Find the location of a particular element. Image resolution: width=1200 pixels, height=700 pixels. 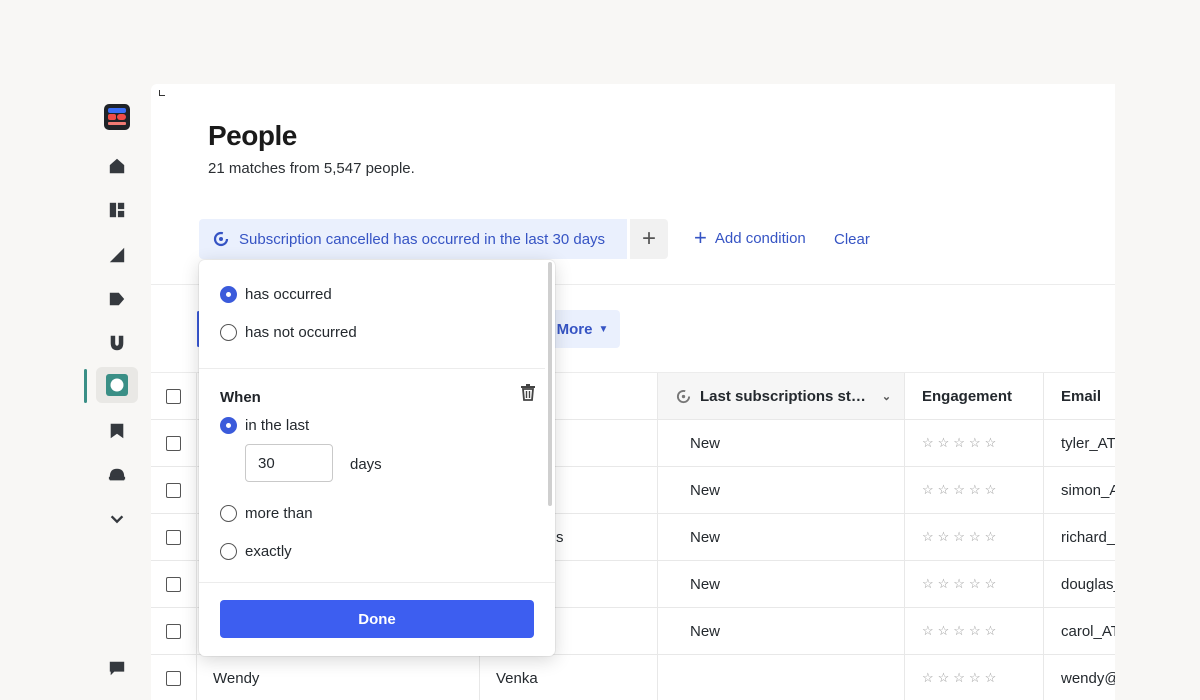

support-icon is located at coordinates (117, 475).